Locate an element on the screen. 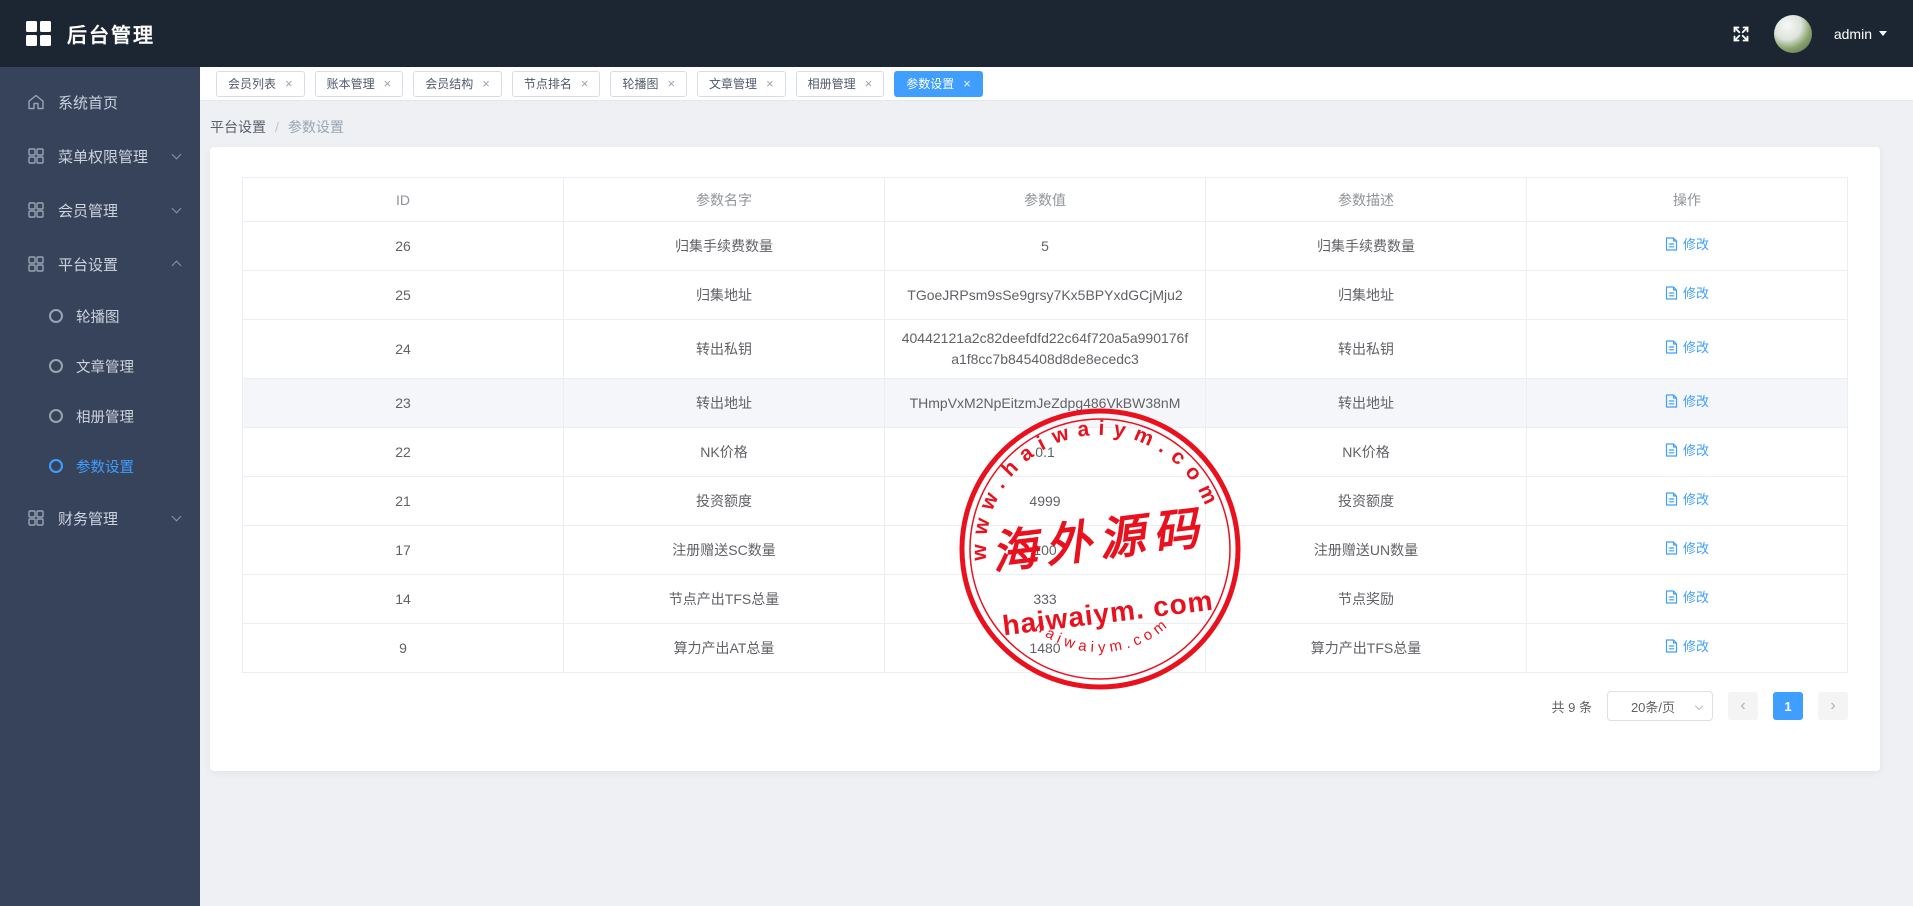 This screenshot has height=906, width=1913. sidebar-item-menu-permissions: 菜单权限管理 is located at coordinates (100, 156).